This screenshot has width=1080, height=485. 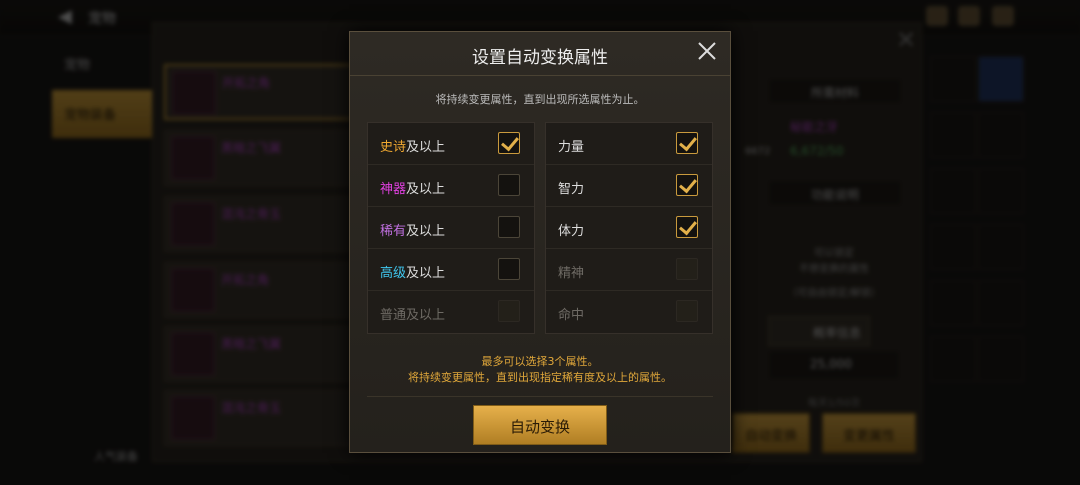 I want to click on stat-label: 智力, so click(x=571, y=189).